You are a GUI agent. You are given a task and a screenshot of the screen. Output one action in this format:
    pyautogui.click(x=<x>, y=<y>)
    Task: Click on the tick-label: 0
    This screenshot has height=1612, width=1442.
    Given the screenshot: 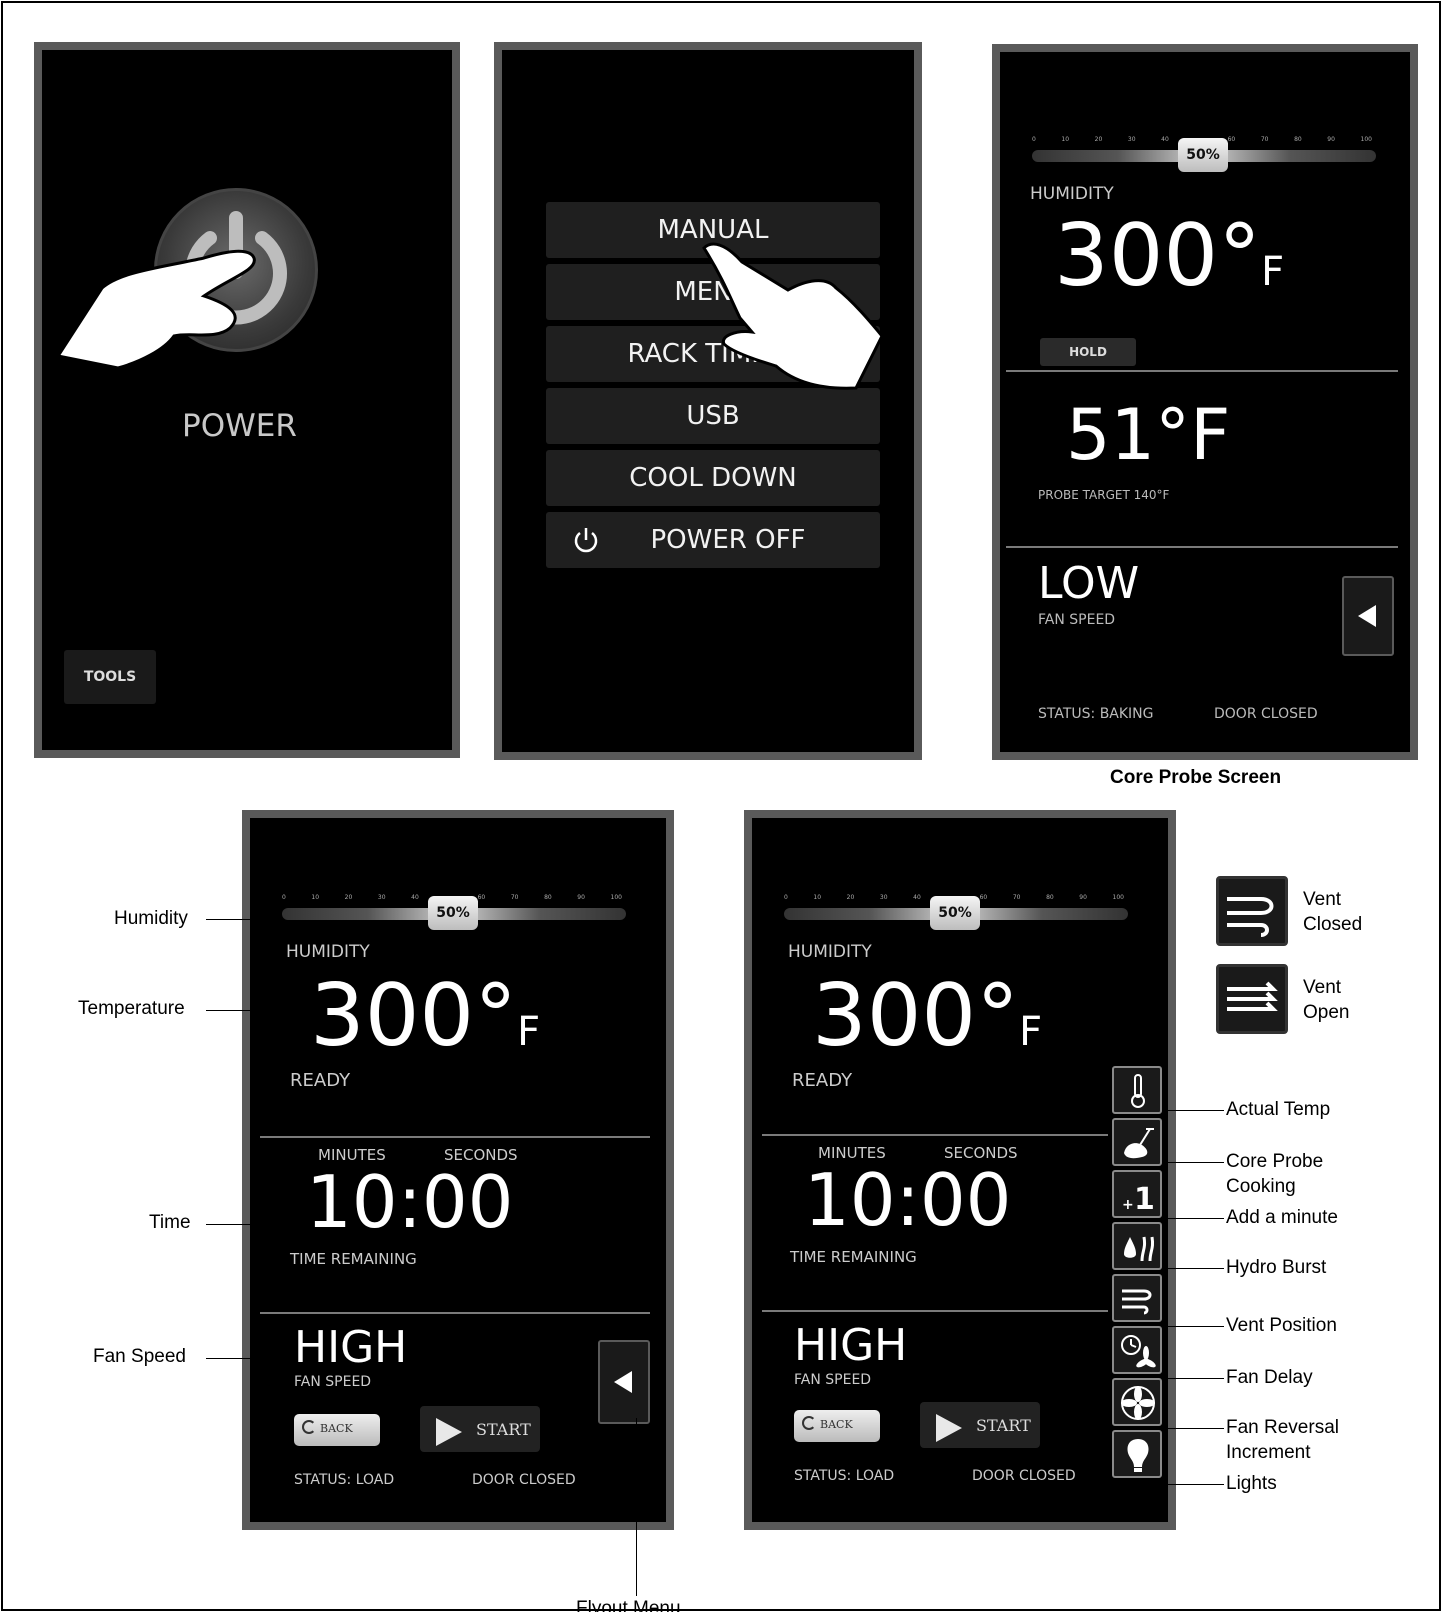 What is the action you would take?
    pyautogui.click(x=786, y=897)
    